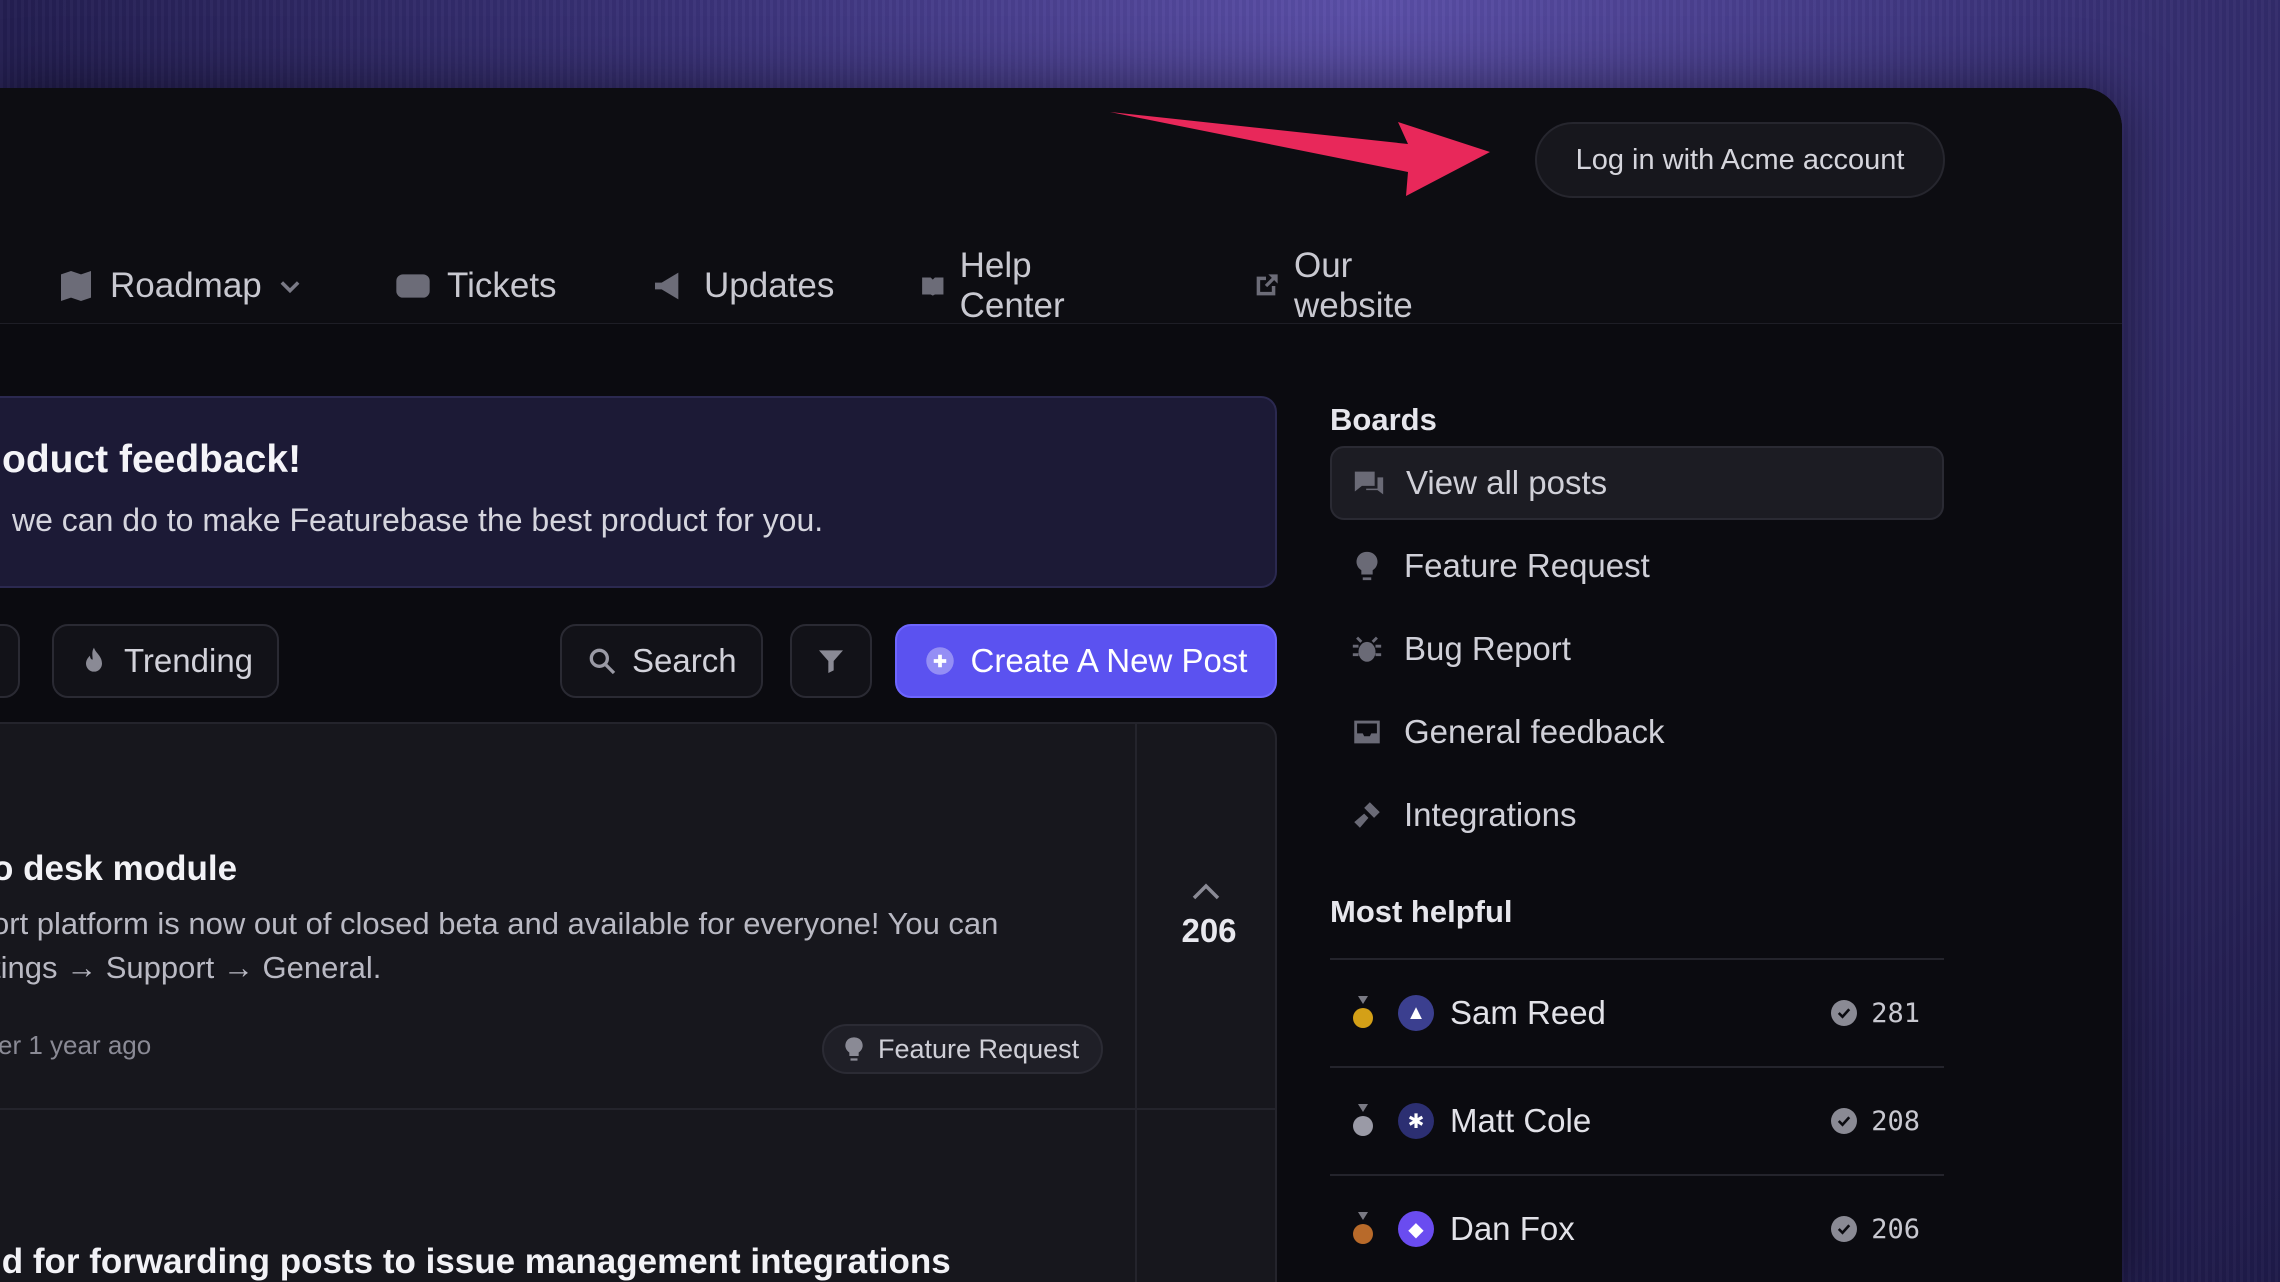 The image size is (2280, 1282). Describe the element at coordinates (667, 286) in the screenshot. I see `megaphone-icon` at that location.